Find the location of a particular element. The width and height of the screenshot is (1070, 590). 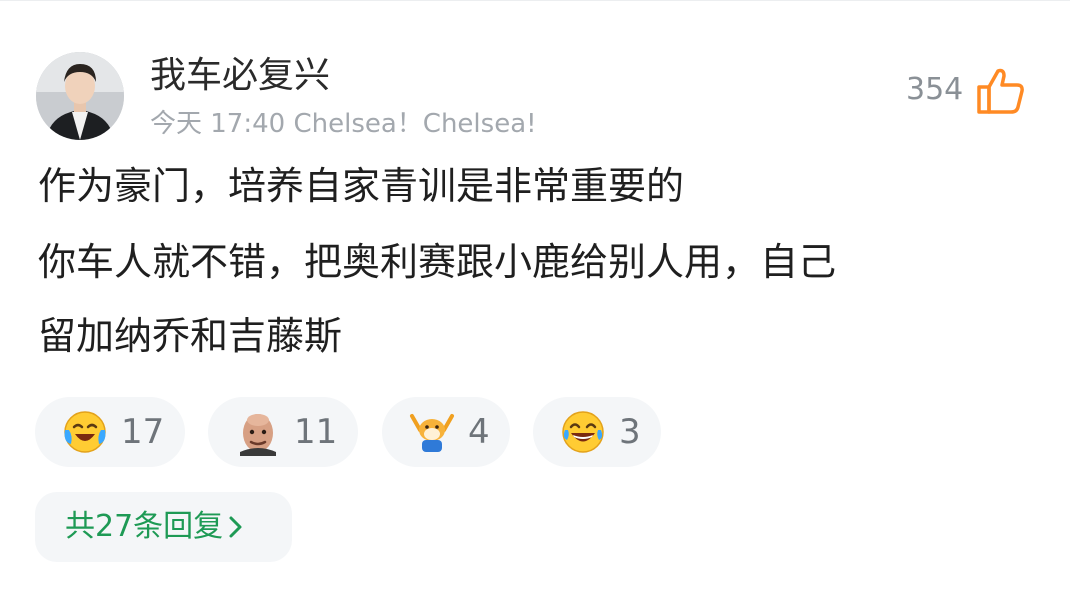

chevron-right-icon is located at coordinates (235, 527).